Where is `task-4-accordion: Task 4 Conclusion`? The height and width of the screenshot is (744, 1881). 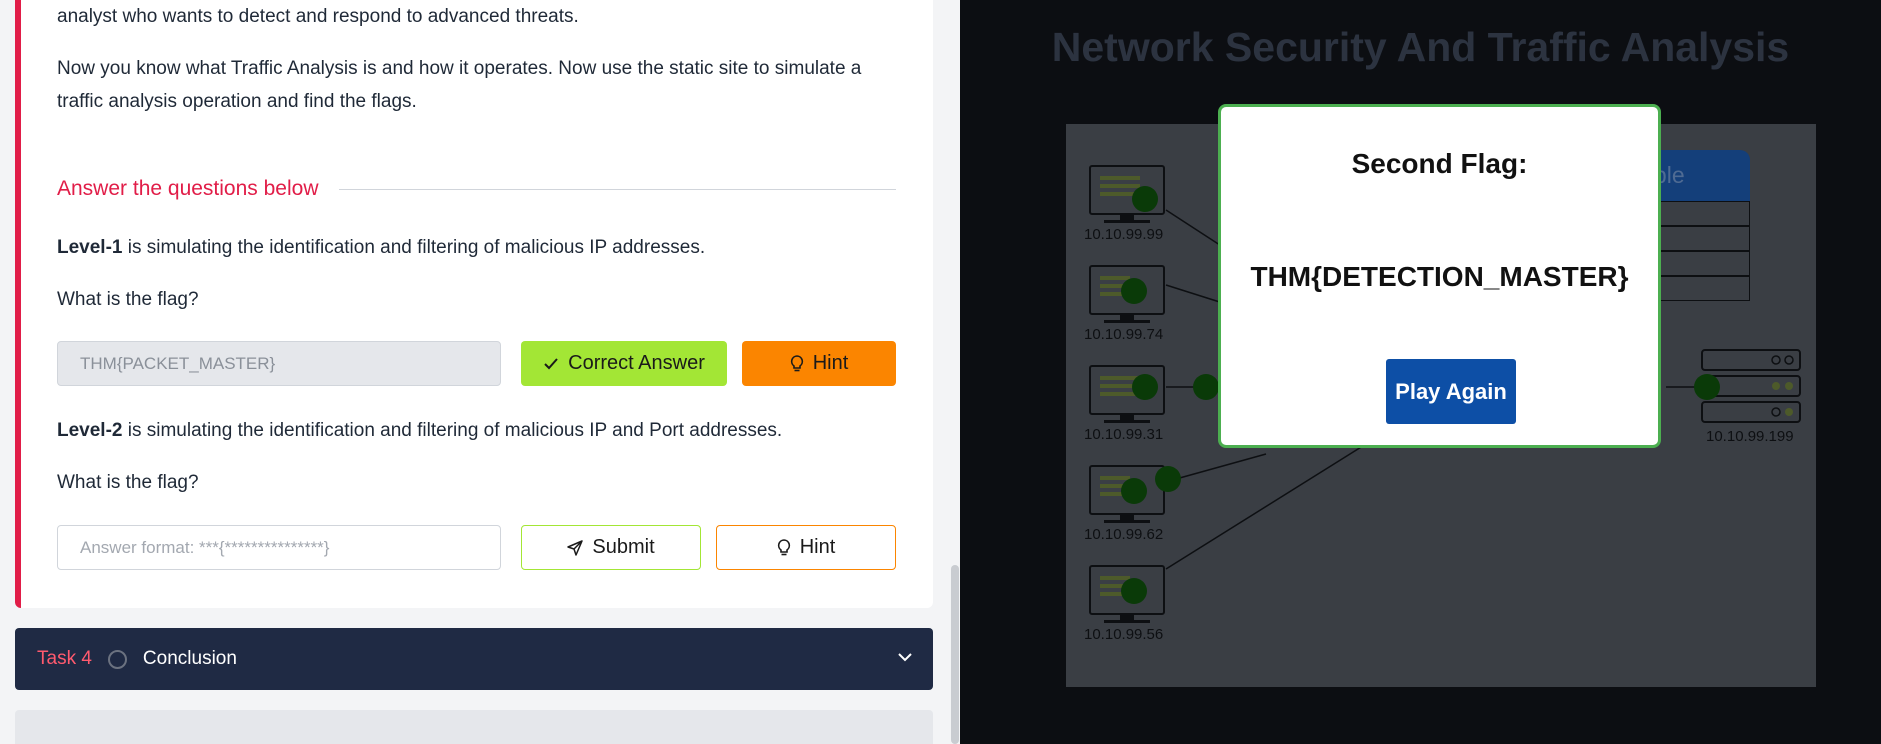
task-4-accordion: Task 4 Conclusion is located at coordinates (474, 659).